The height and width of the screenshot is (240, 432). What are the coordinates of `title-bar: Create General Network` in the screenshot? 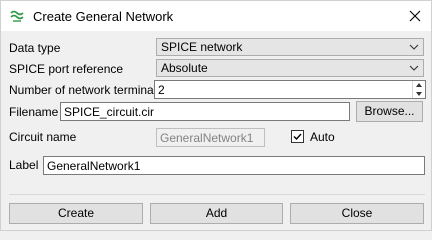 It's located at (216, 16).